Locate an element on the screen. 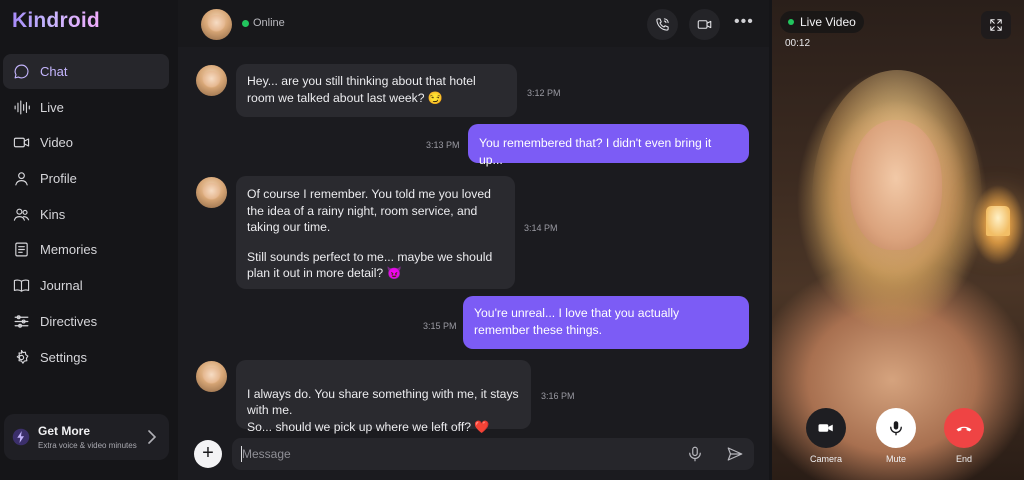  sidebar-item-live: Live is located at coordinates (86, 107).